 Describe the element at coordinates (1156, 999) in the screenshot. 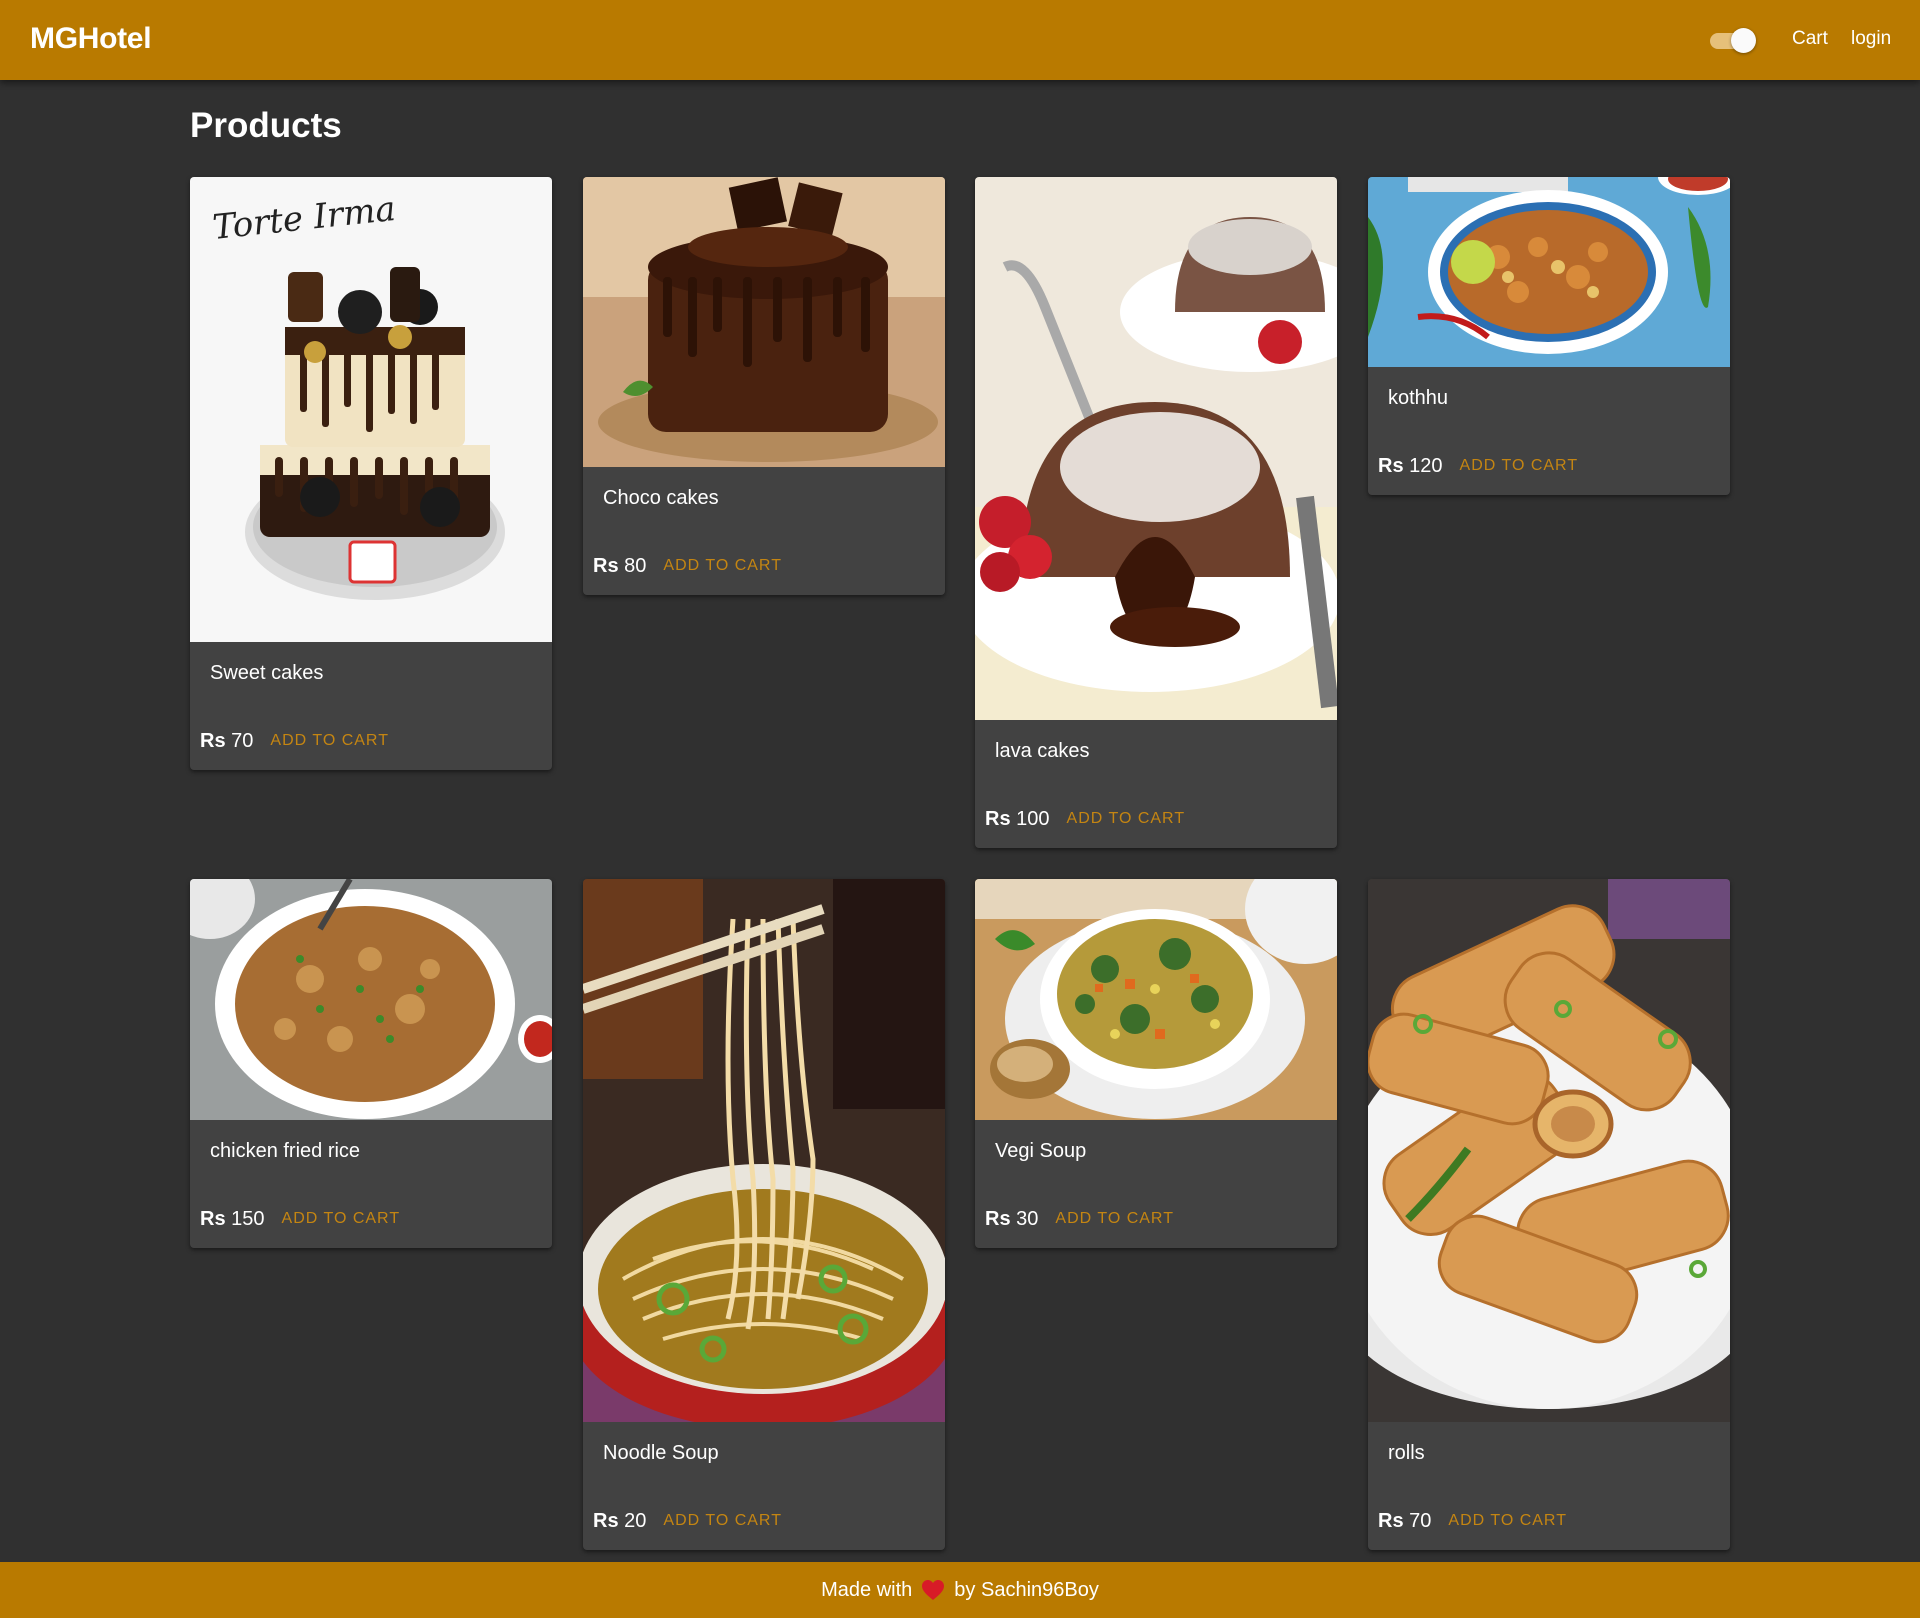

I see `vegetable-soup-photo` at that location.